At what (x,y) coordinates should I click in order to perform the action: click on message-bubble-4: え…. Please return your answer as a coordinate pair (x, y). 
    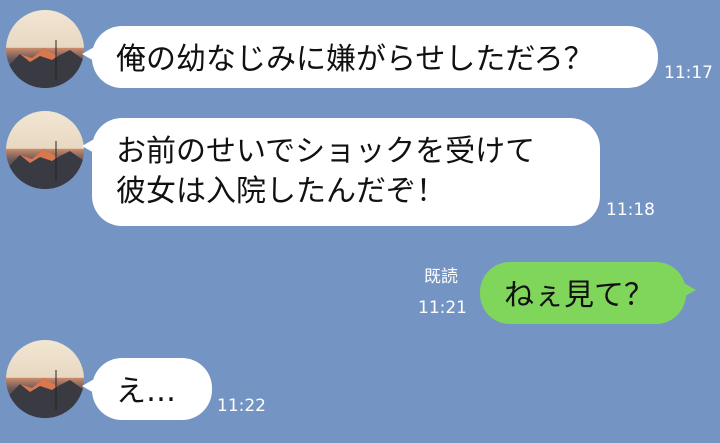
    Looking at the image, I should click on (147, 389).